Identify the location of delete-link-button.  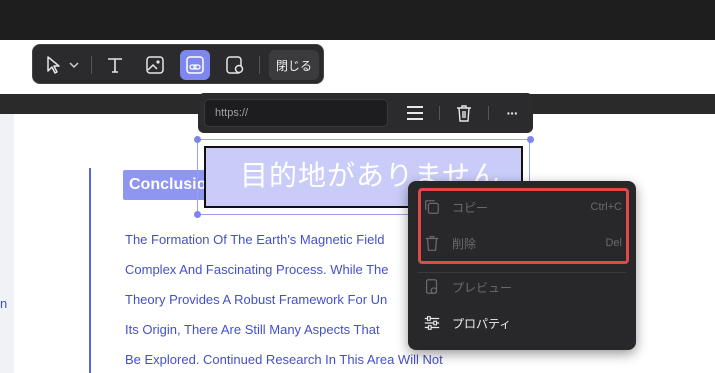
(464, 113).